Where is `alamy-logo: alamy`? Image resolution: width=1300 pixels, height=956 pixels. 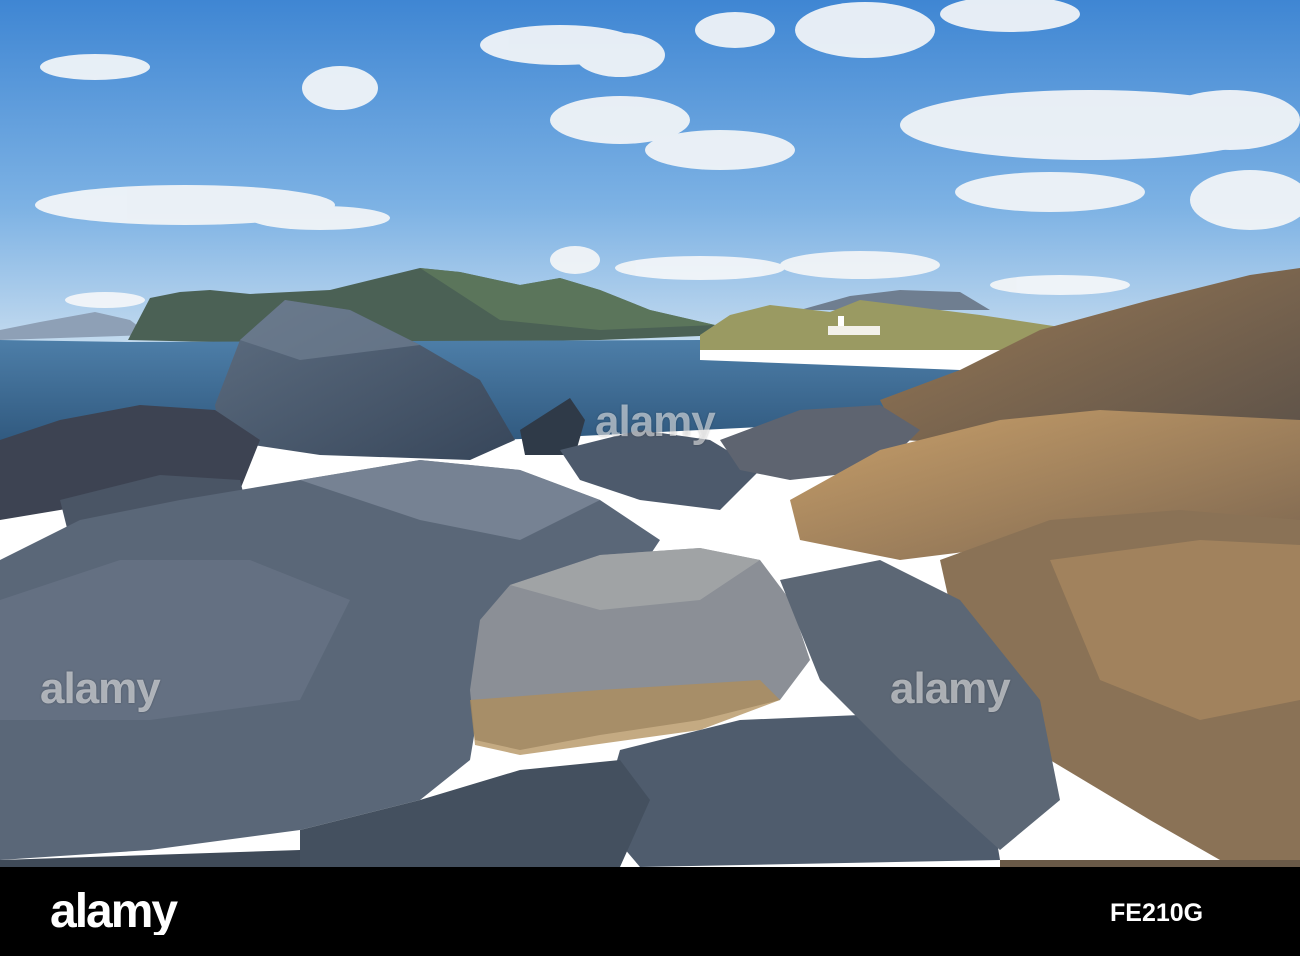
alamy-logo: alamy is located at coordinates (156, 911).